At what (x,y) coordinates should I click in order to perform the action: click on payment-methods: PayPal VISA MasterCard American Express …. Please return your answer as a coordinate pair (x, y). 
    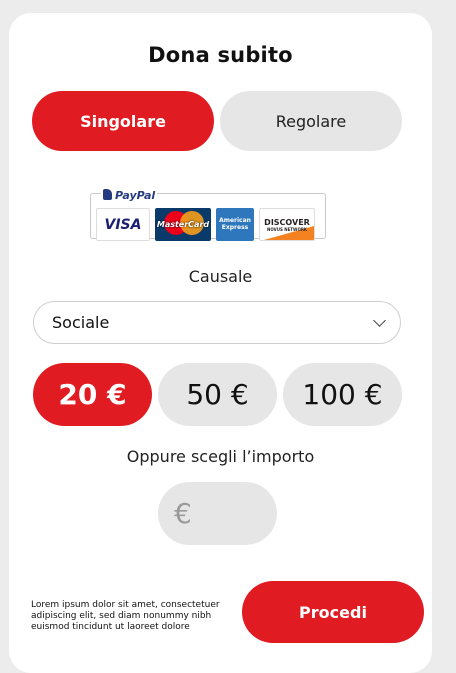
    Looking at the image, I should click on (208, 212).